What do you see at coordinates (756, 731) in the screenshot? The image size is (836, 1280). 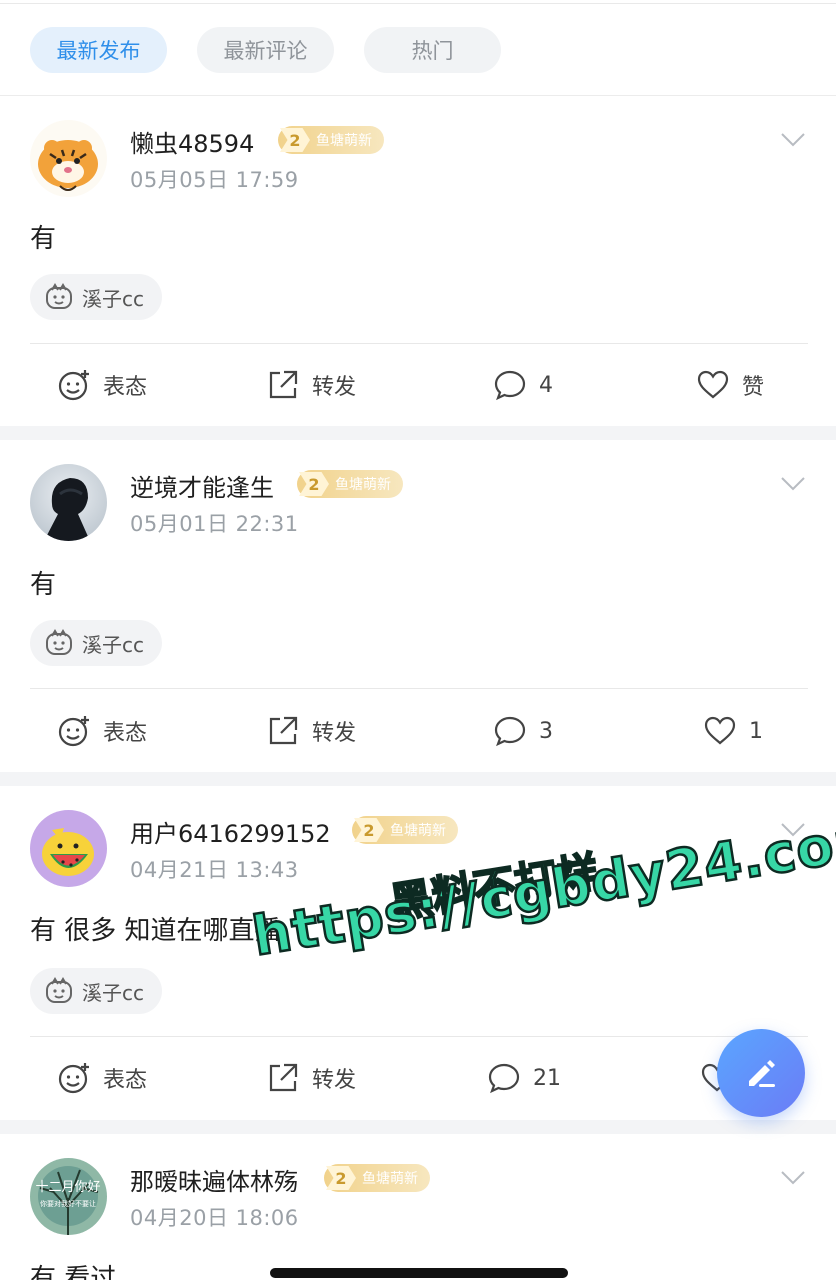 I see `like-count: 1` at bounding box center [756, 731].